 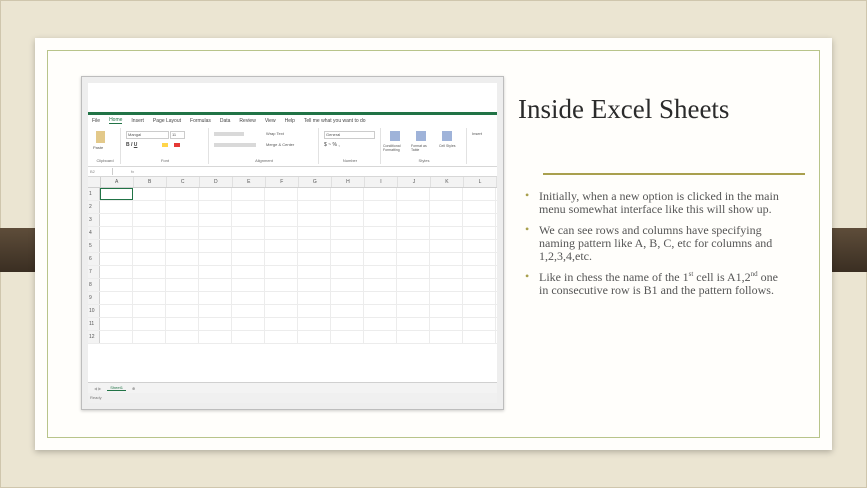 I want to click on paste-label: Paste, so click(x=98, y=147).